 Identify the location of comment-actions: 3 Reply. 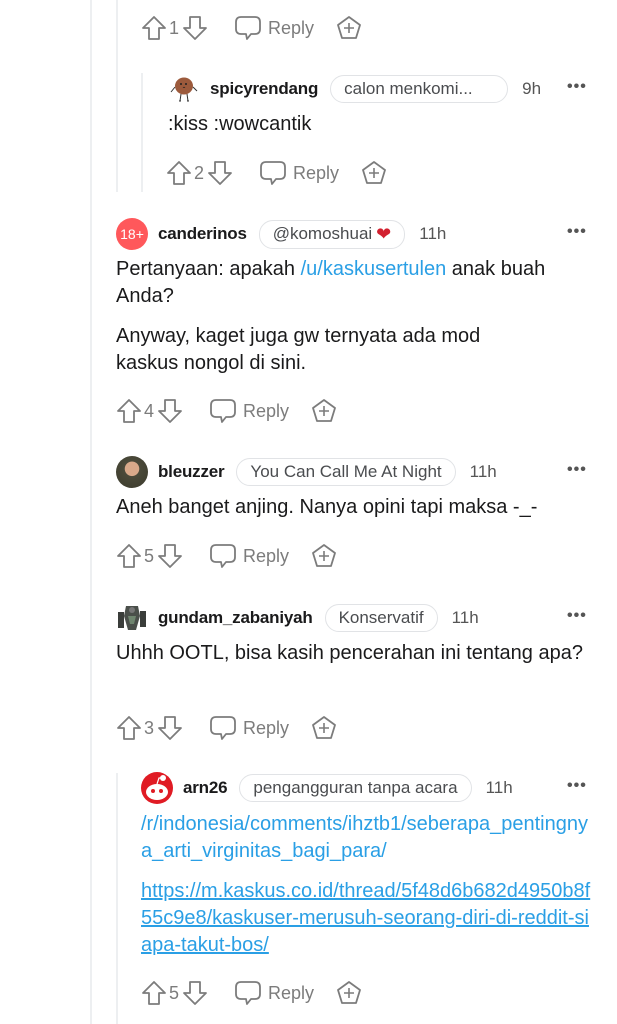
(226, 728).